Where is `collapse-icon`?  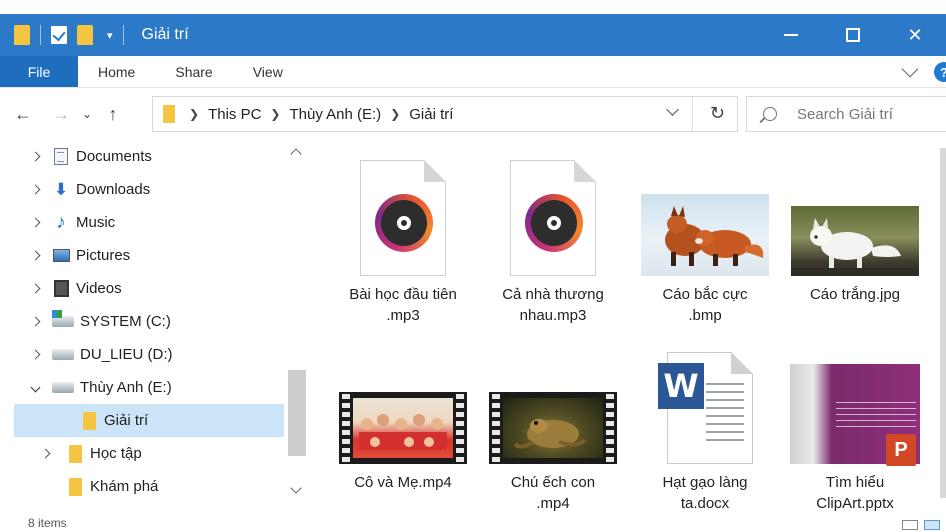
collapse-icon is located at coordinates (36, 388).